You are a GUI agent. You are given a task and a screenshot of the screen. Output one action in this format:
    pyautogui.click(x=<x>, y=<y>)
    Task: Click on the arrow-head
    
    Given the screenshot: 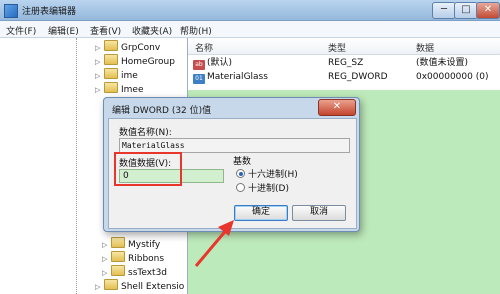 What is the action you would take?
    pyautogui.click(x=226, y=228)
    